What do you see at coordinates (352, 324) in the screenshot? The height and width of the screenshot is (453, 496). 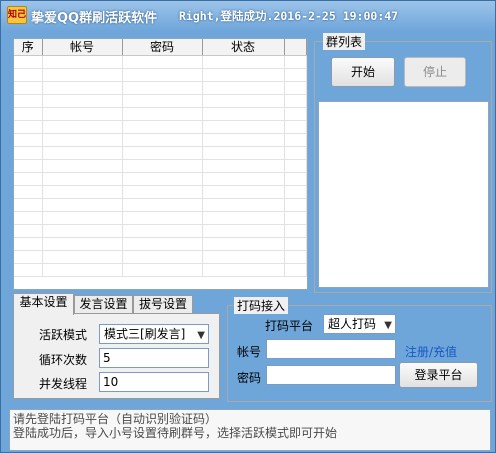 I see `captcha-platform-value: 超人打码` at bounding box center [352, 324].